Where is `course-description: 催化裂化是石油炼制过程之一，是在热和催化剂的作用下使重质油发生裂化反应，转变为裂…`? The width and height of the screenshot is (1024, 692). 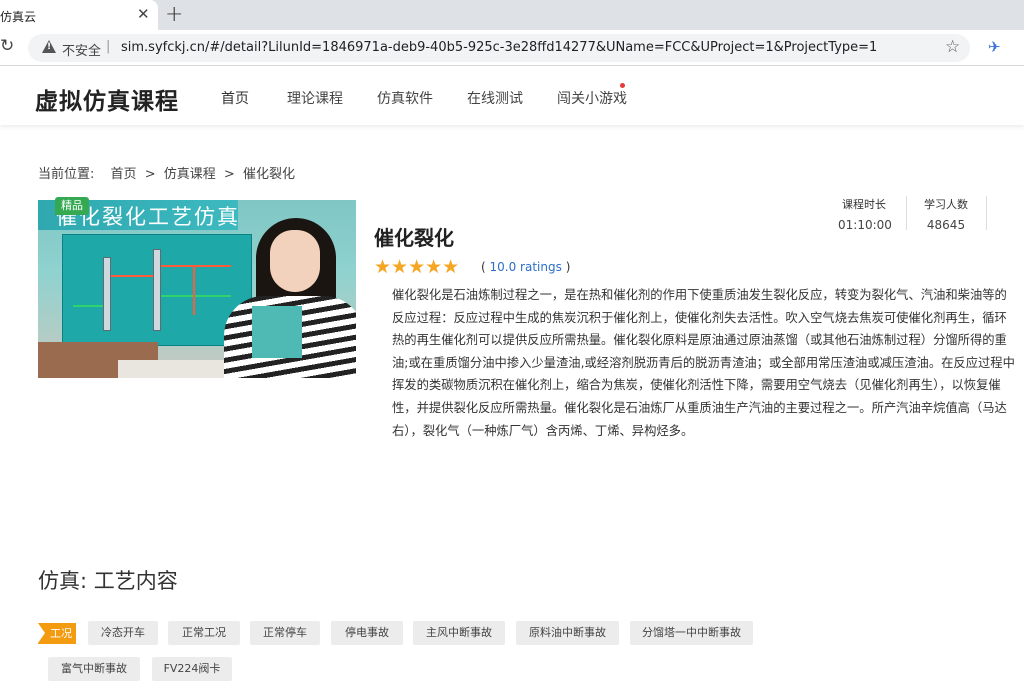
course-description: 催化裂化是石油炼制过程之一，是在热和催化剂的作用下使重质油发生裂化反应，转变为裂… is located at coordinates (707, 363).